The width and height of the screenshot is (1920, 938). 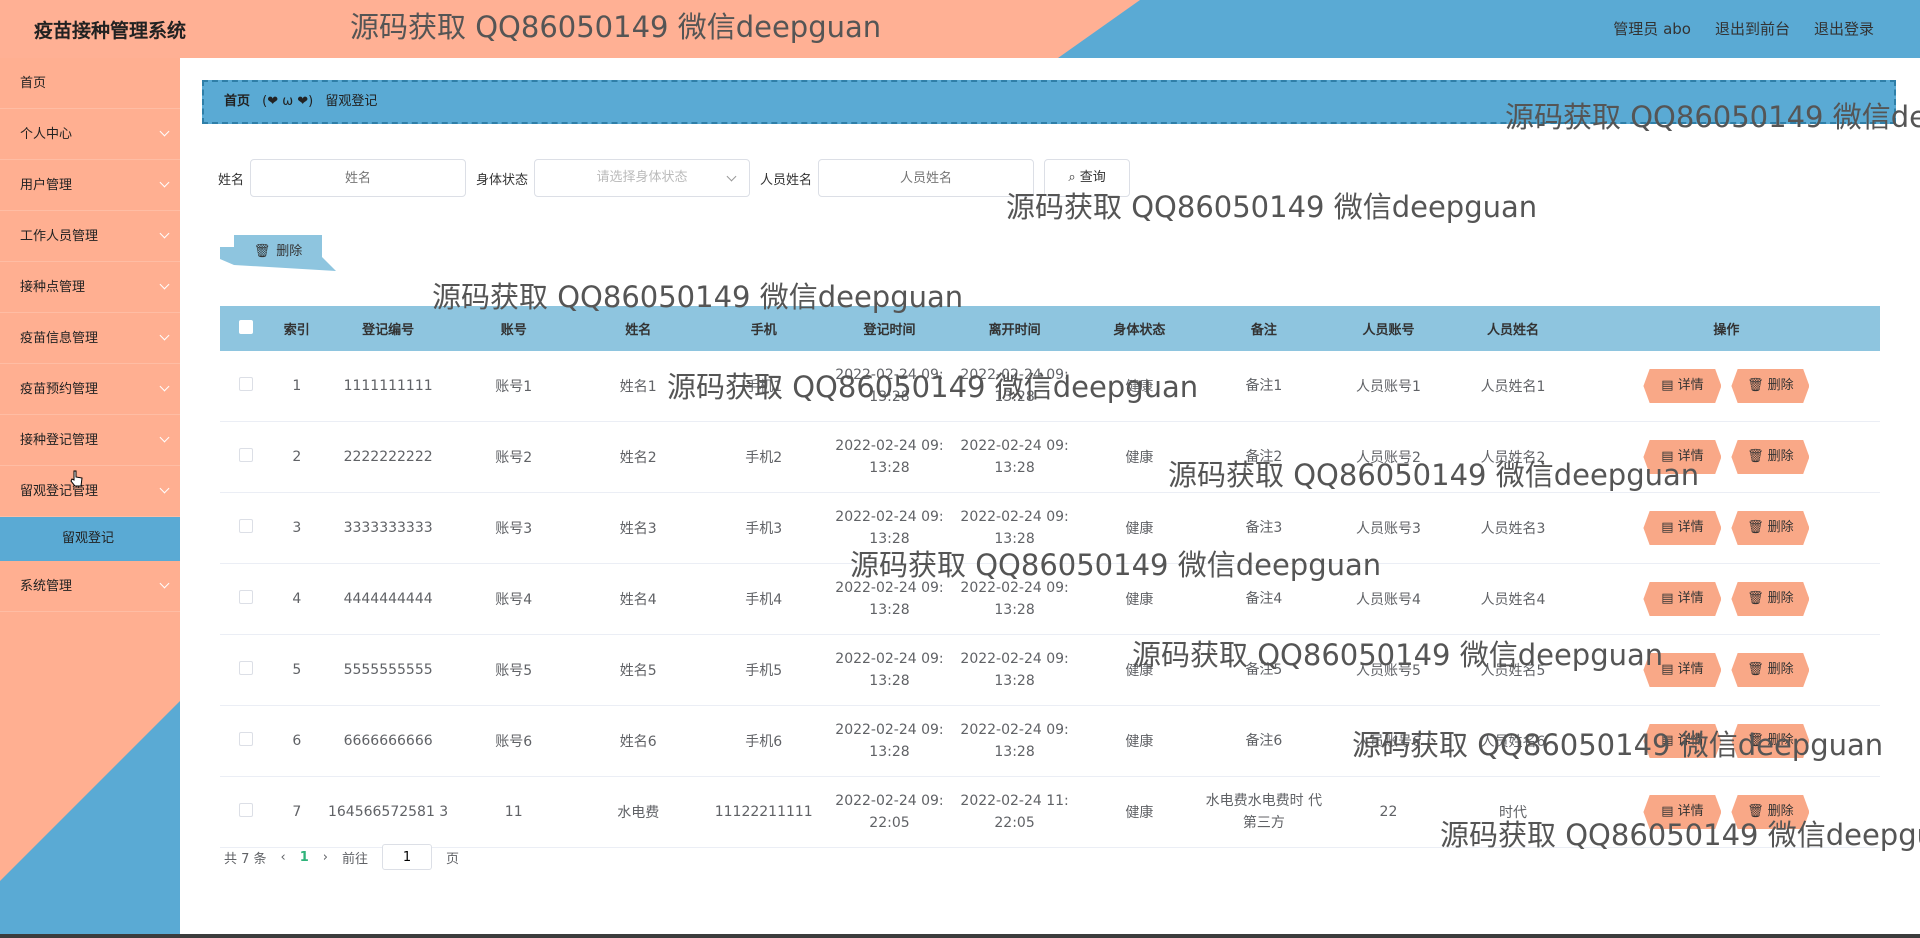 What do you see at coordinates (1513, 812) in the screenshot?
I see `cell-staff-name: 时代` at bounding box center [1513, 812].